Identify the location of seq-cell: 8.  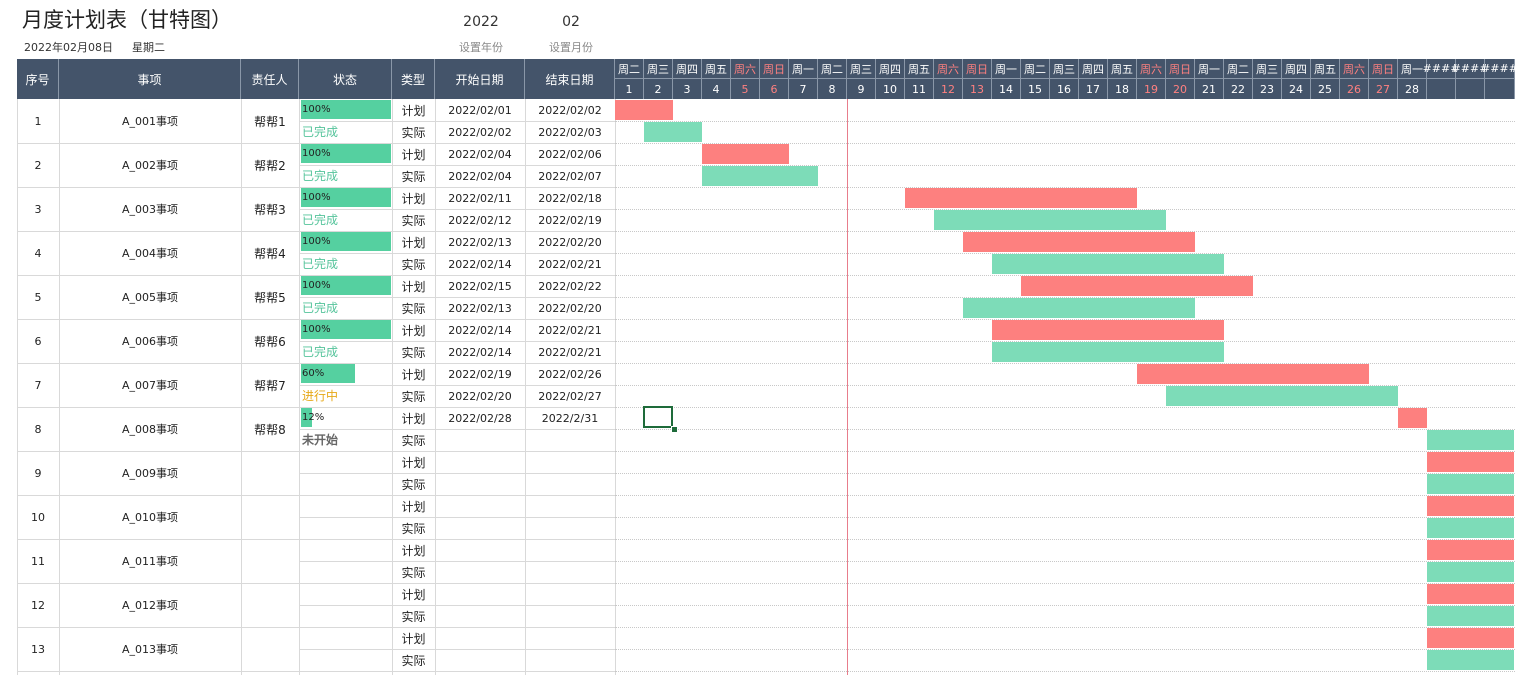
(38, 429).